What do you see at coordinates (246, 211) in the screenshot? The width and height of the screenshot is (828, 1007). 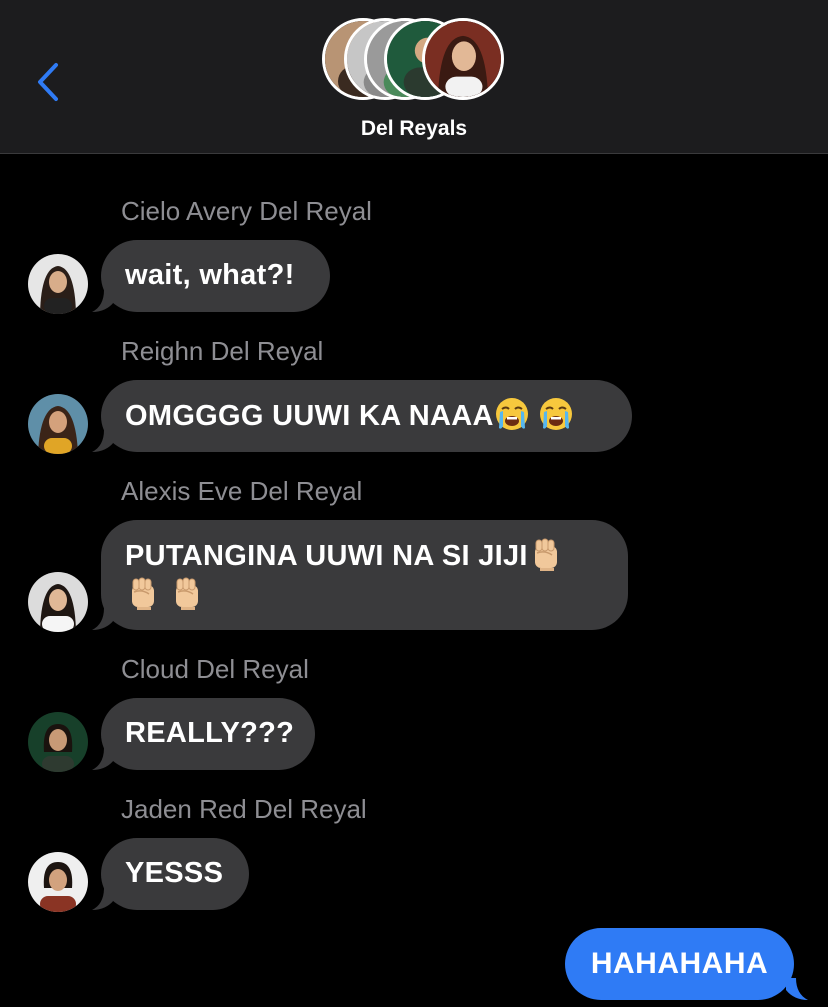 I see `sender-name: Cielo Avery Del Reyal` at bounding box center [246, 211].